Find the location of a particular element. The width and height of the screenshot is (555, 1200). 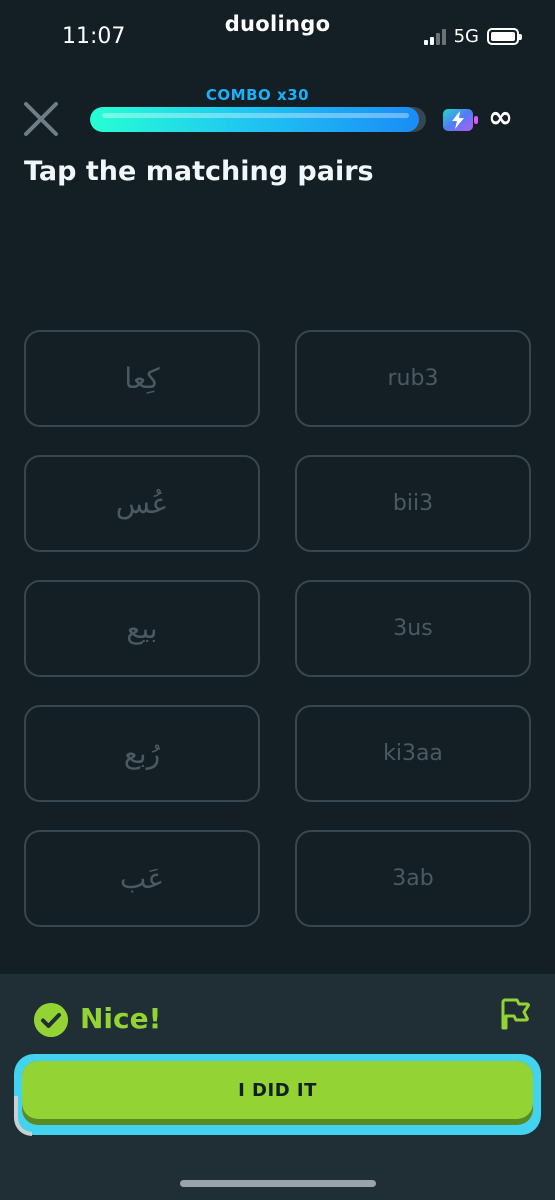

home-indicator is located at coordinates (278, 1183).